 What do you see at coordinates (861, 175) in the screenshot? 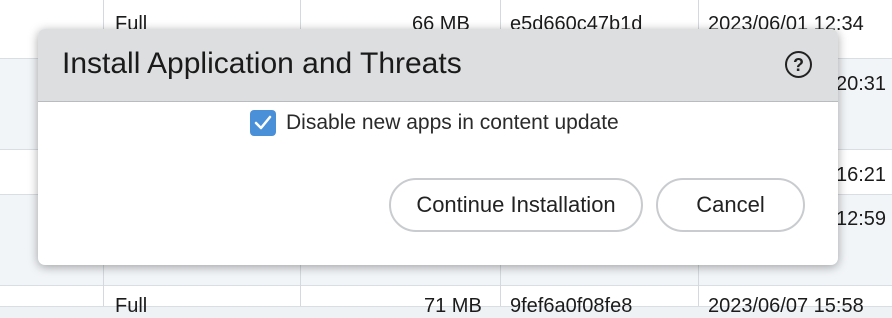
I see `cell-time: 16:21` at bounding box center [861, 175].